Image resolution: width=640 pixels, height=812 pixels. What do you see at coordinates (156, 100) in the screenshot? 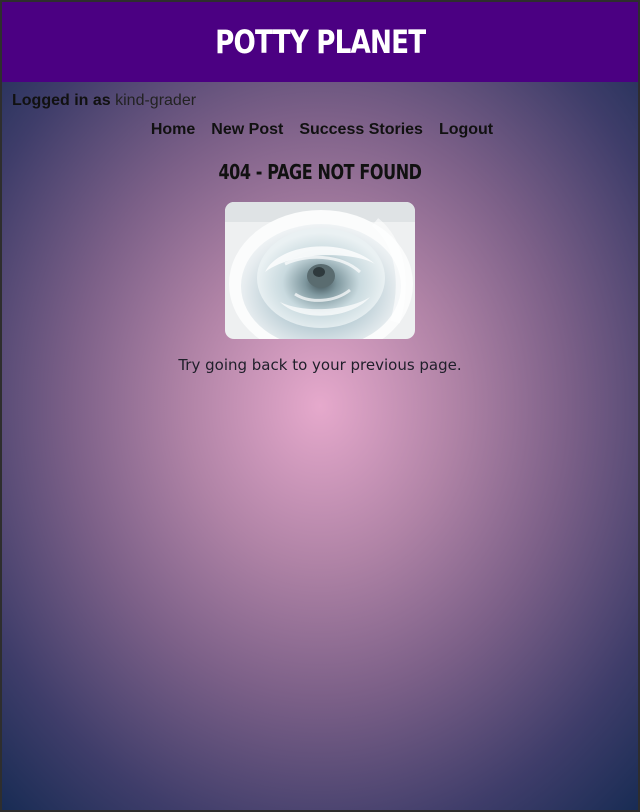
I see `login-username: kind-grader` at bounding box center [156, 100].